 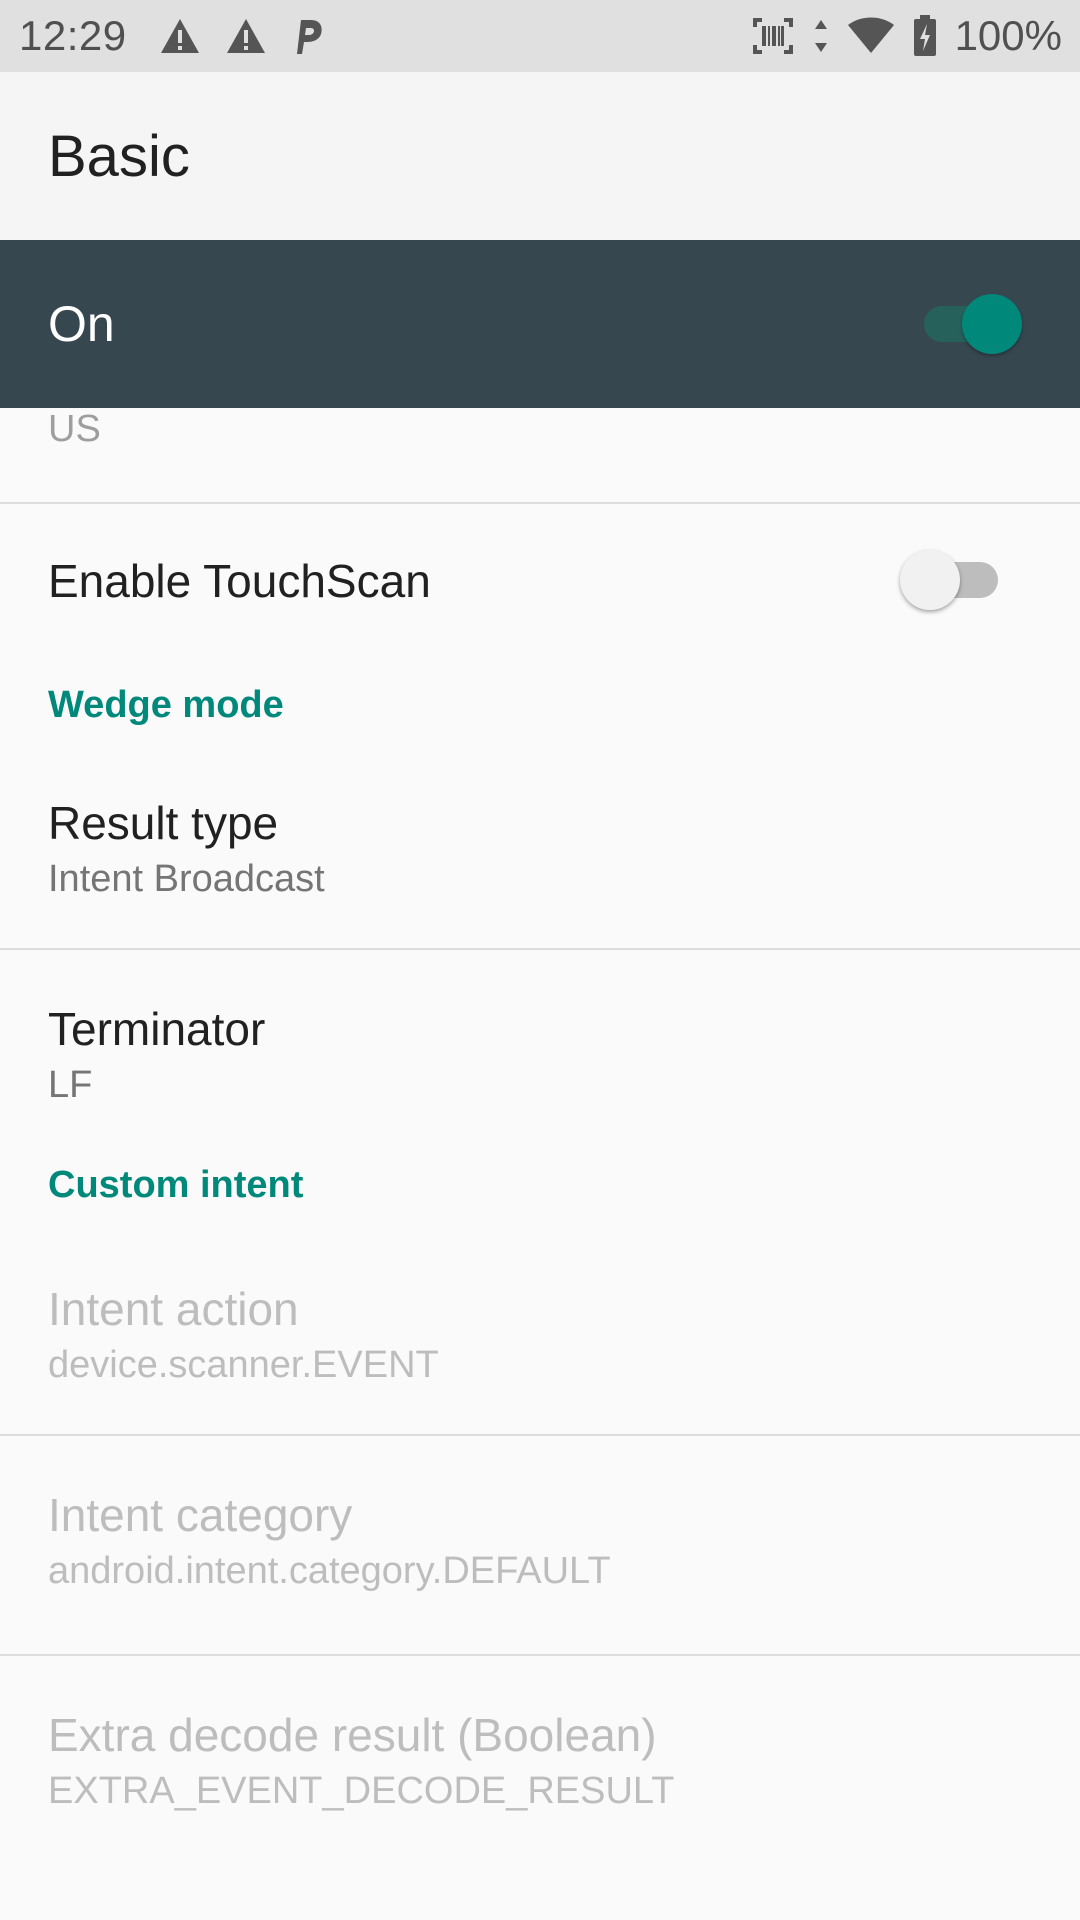 What do you see at coordinates (173, 1309) in the screenshot?
I see `intent-action-title: Intent action` at bounding box center [173, 1309].